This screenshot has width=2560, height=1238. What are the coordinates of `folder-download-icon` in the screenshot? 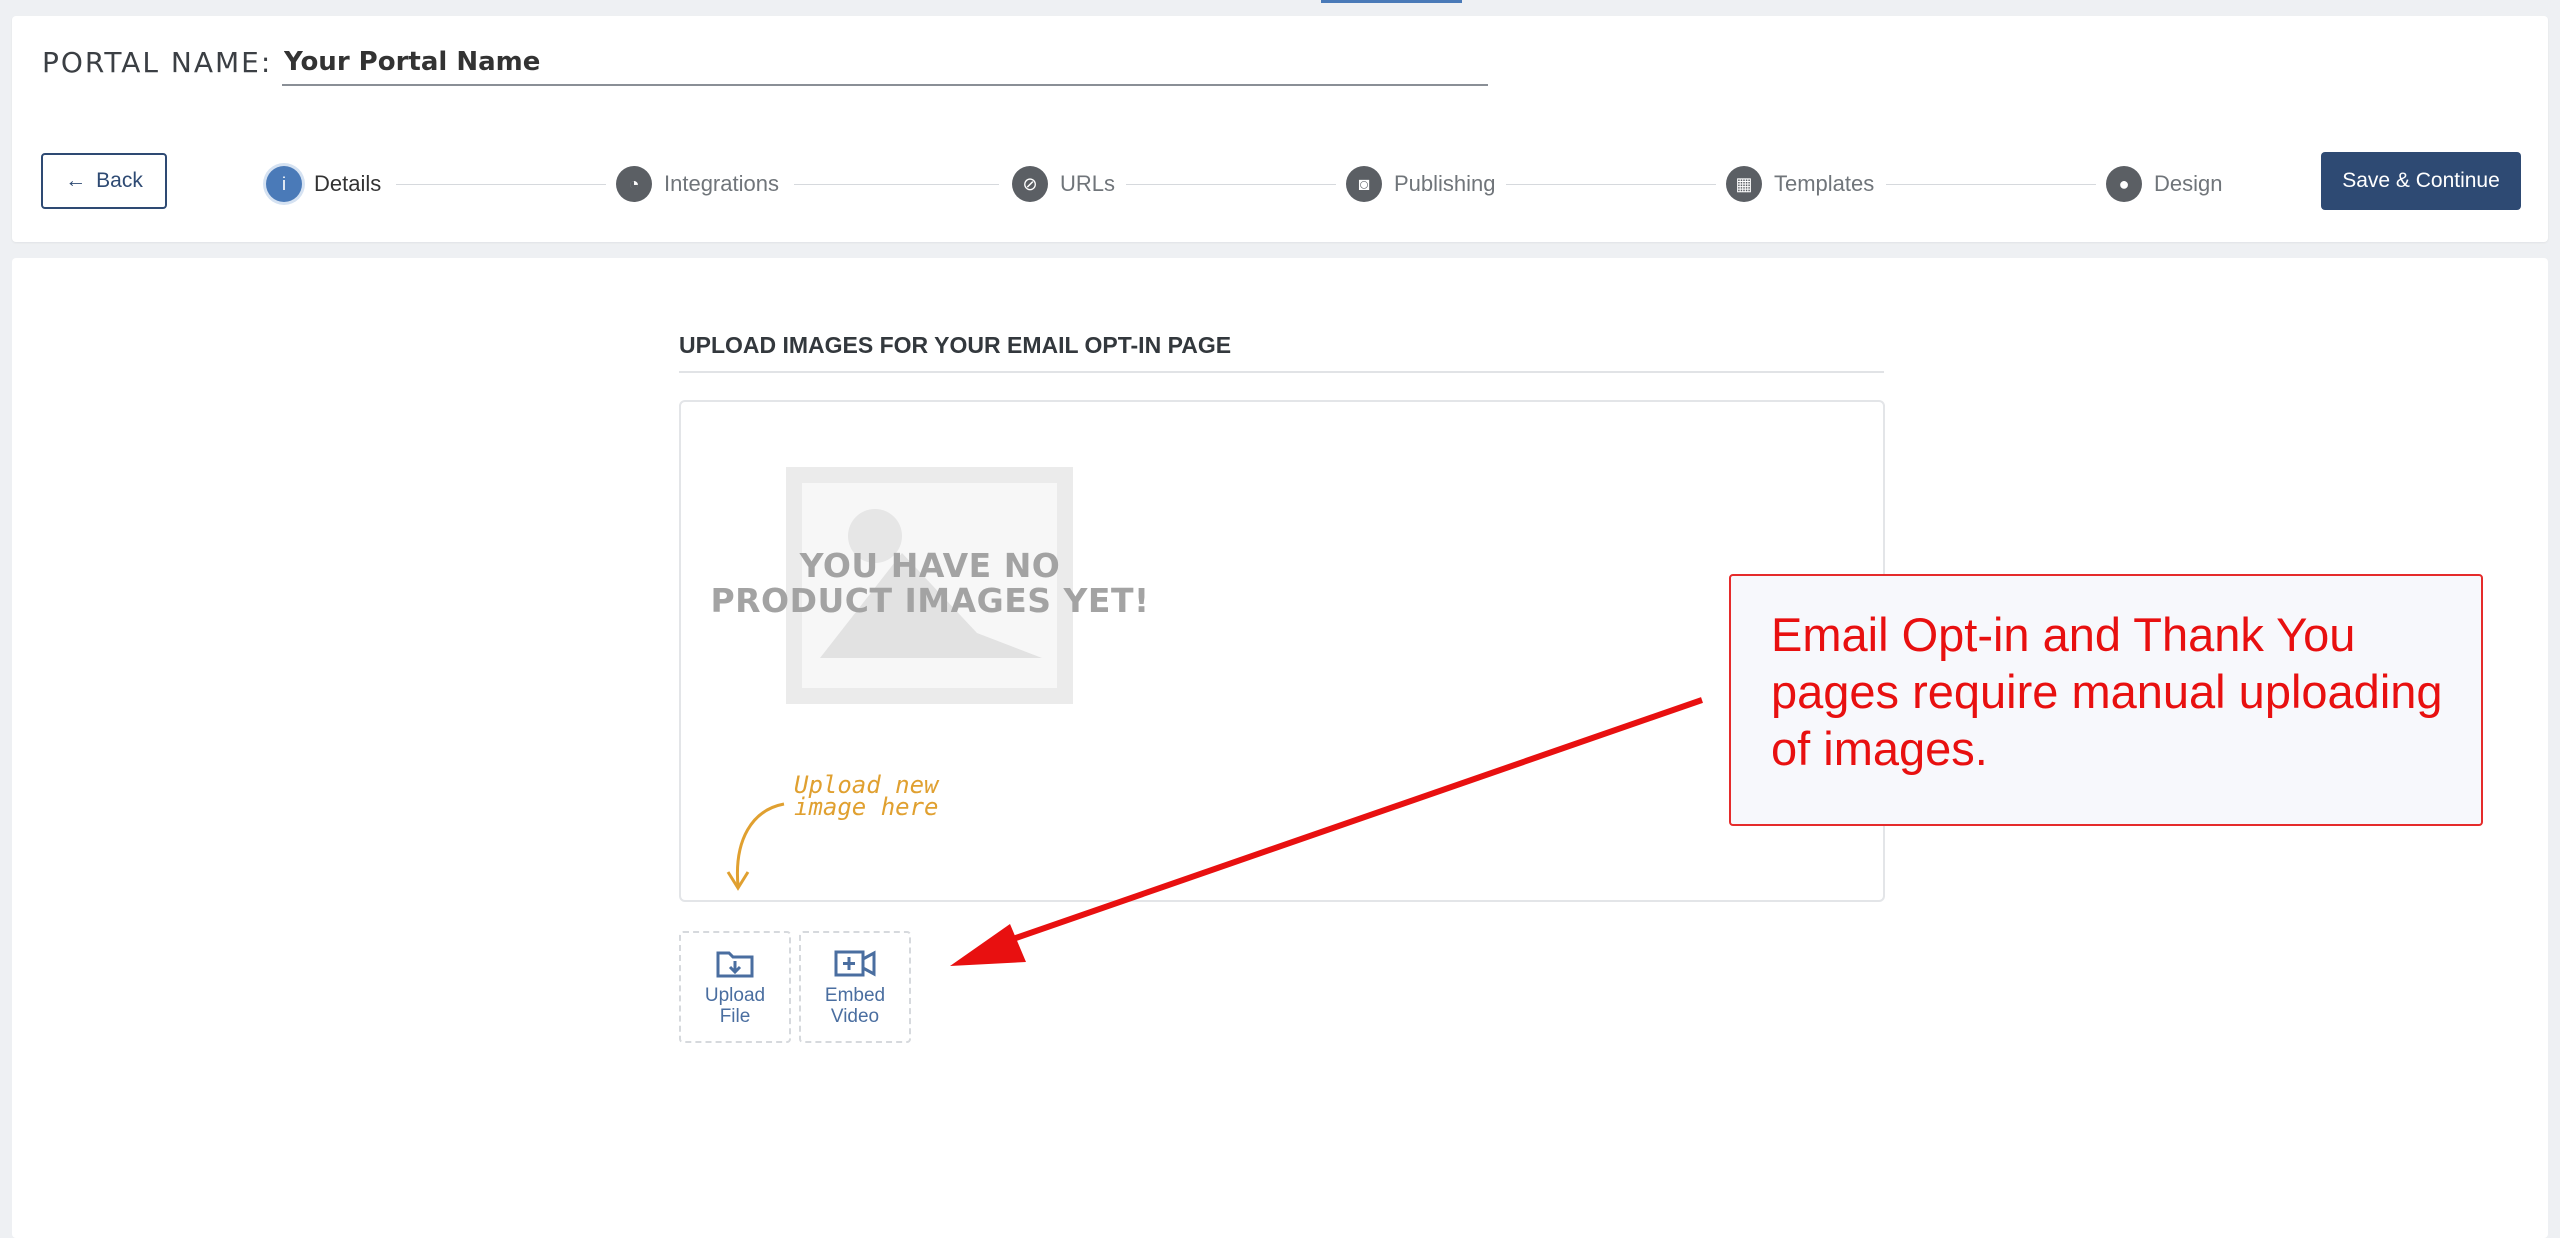 It's located at (735, 964).